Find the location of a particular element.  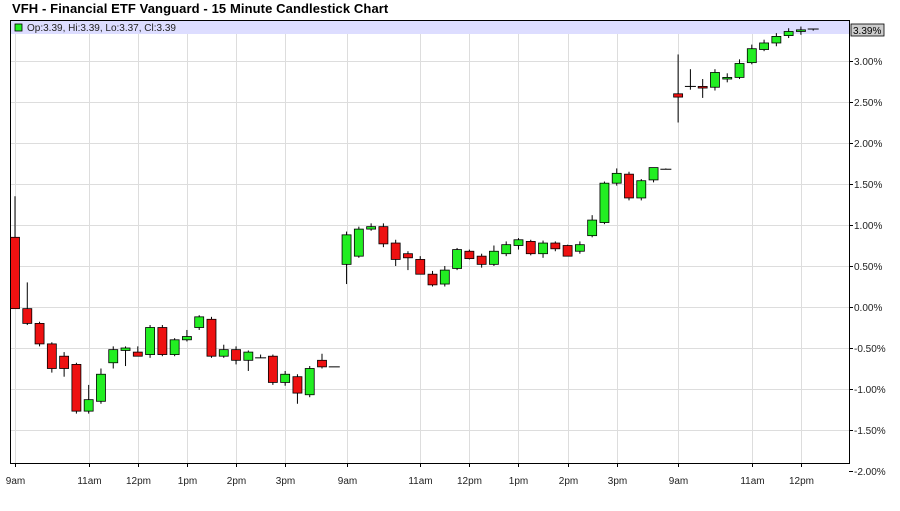

y-tick-label: 0.00% is located at coordinates (868, 308).